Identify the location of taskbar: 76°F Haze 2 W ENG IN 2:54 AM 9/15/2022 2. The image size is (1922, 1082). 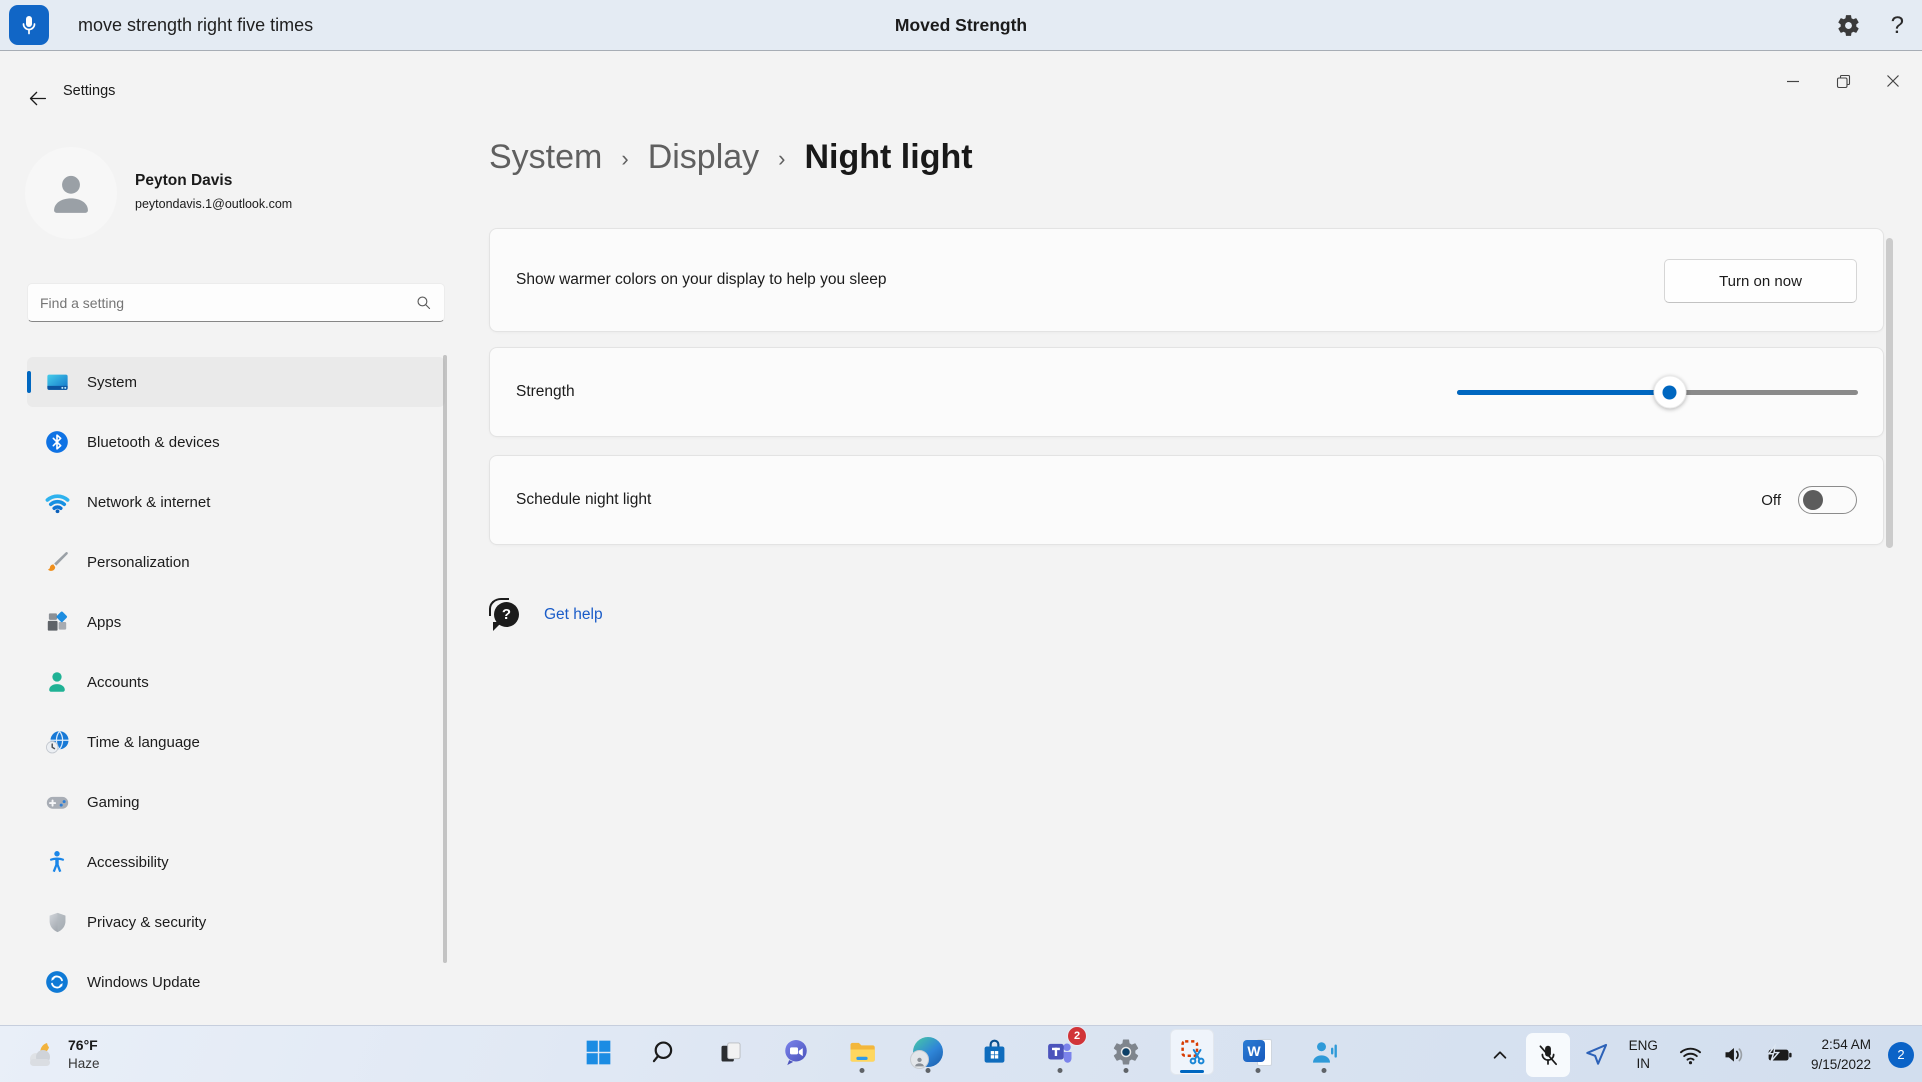
(961, 1053).